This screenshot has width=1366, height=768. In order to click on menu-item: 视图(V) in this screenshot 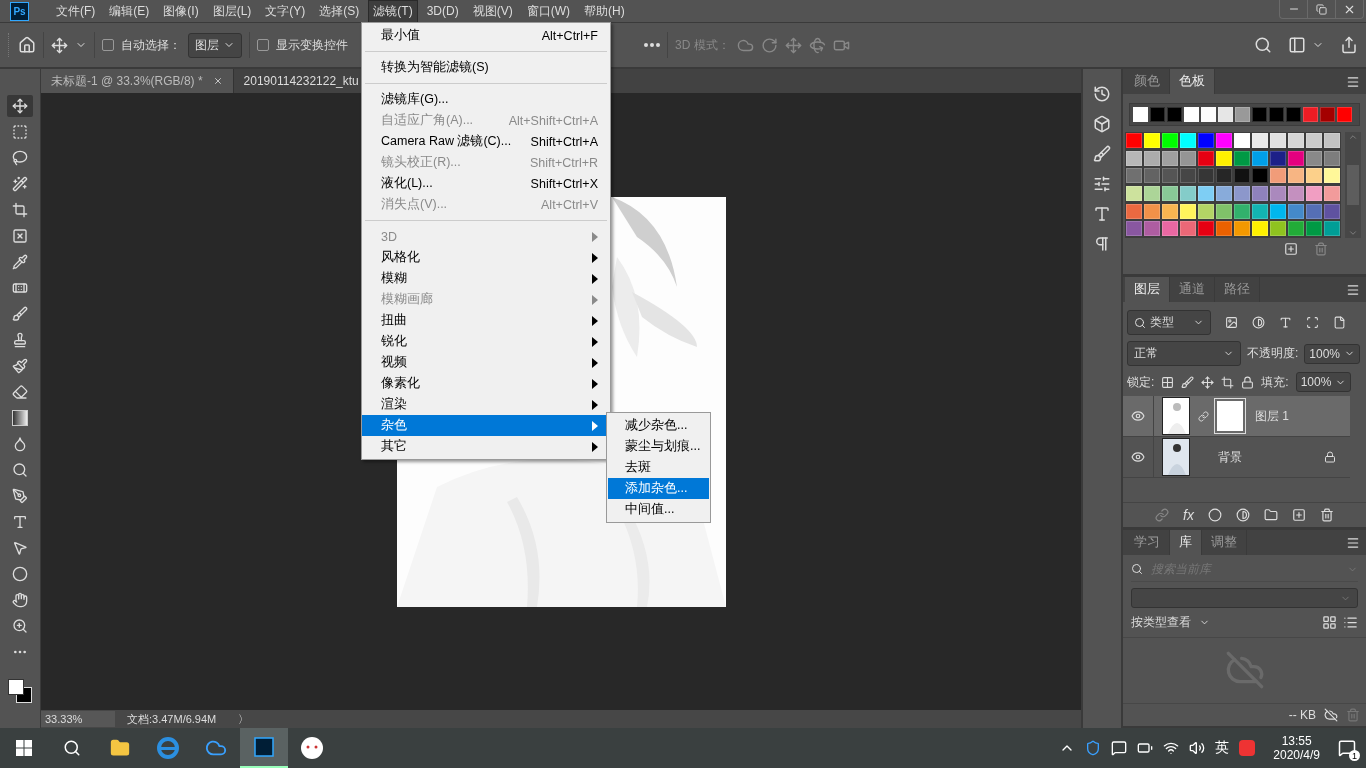, I will do `click(492, 11)`.